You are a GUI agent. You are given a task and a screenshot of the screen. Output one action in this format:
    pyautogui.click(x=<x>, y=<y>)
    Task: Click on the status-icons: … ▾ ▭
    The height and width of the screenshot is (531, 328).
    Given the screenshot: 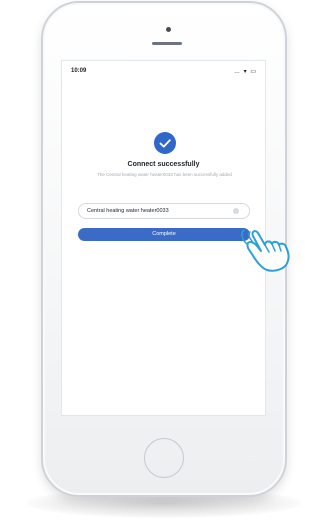 What is the action you would take?
    pyautogui.click(x=245, y=72)
    